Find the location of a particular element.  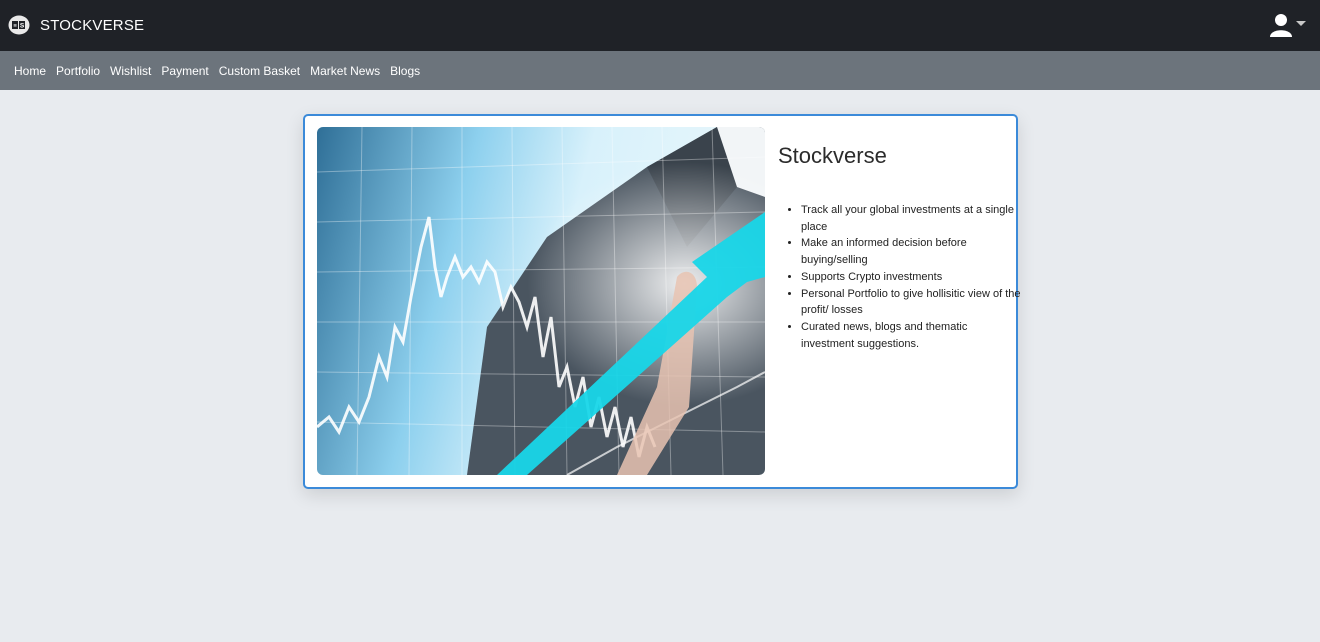

top-header: ≡ S STOCKVERSE is located at coordinates (660, 25).